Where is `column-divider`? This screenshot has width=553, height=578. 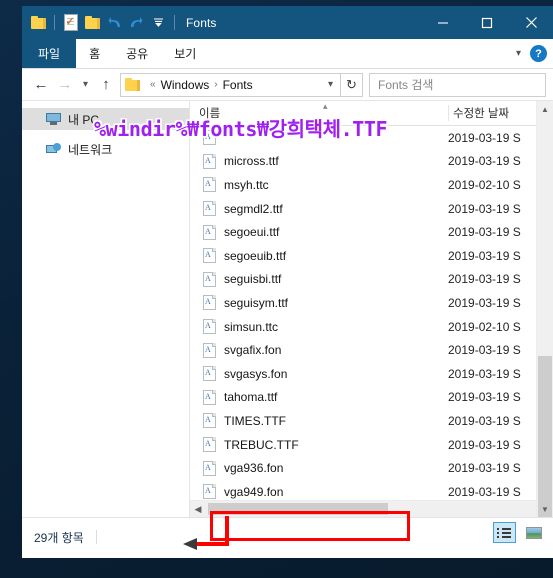 column-divider is located at coordinates (448, 113).